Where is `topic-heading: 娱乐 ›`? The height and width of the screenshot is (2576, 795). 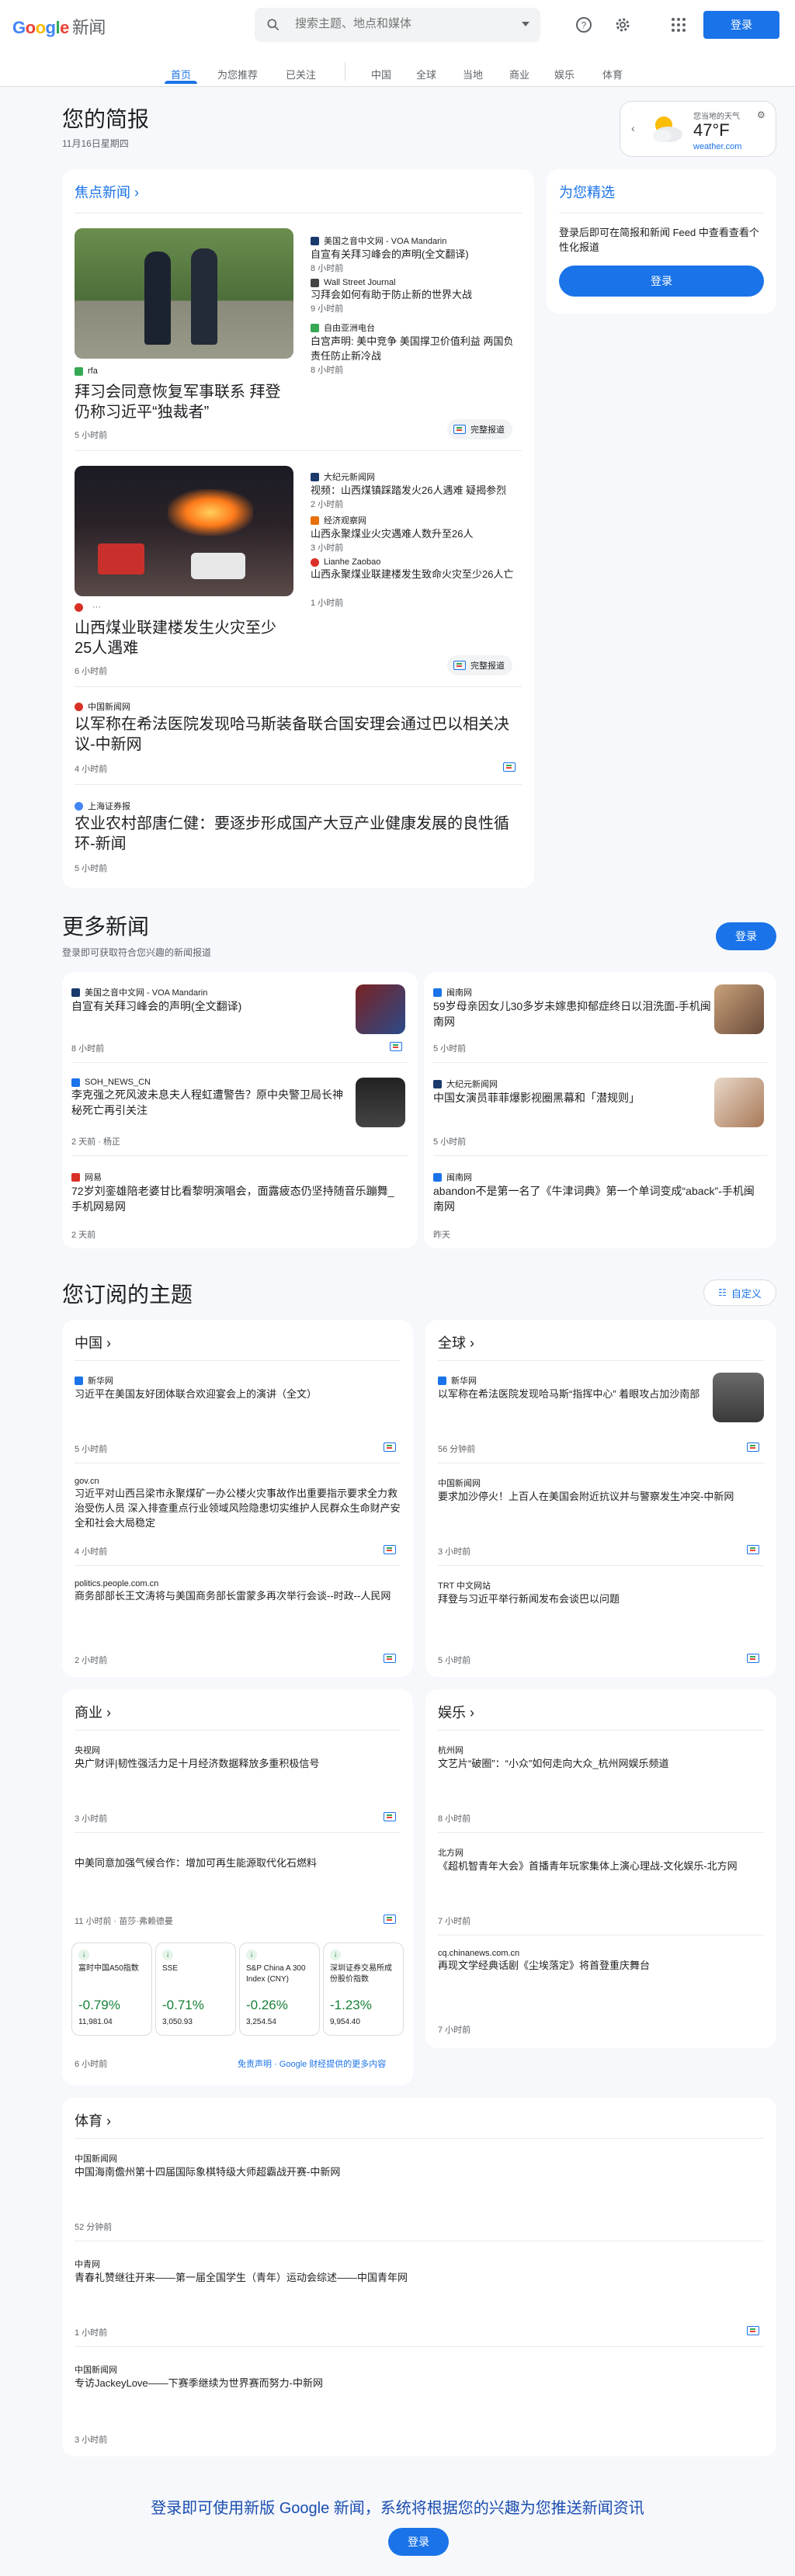 topic-heading: 娱乐 › is located at coordinates (456, 1712).